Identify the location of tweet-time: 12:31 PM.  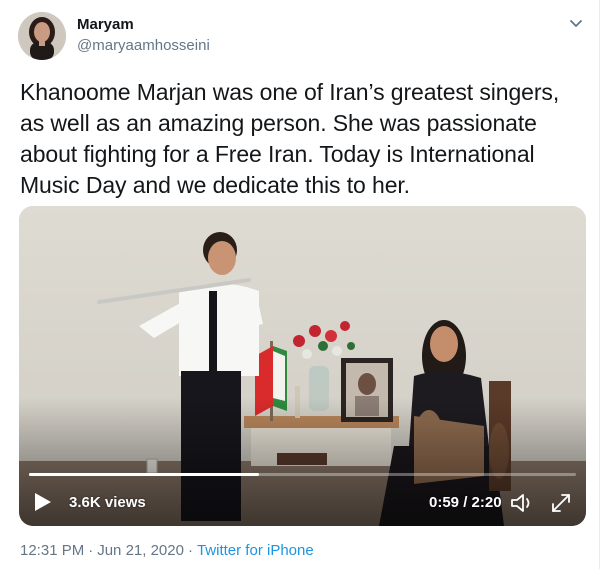
(52, 550).